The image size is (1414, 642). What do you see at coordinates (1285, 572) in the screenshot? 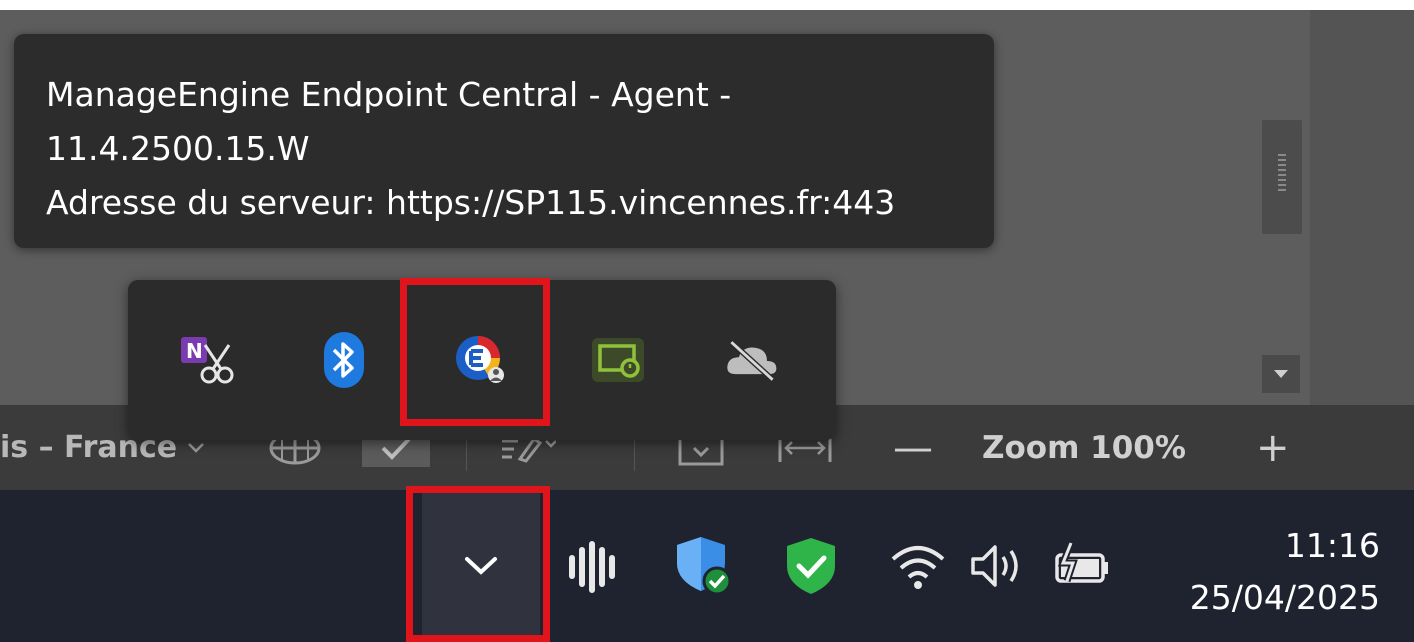
I see `taskbar-clock: 11:16 25/04/2025` at bounding box center [1285, 572].